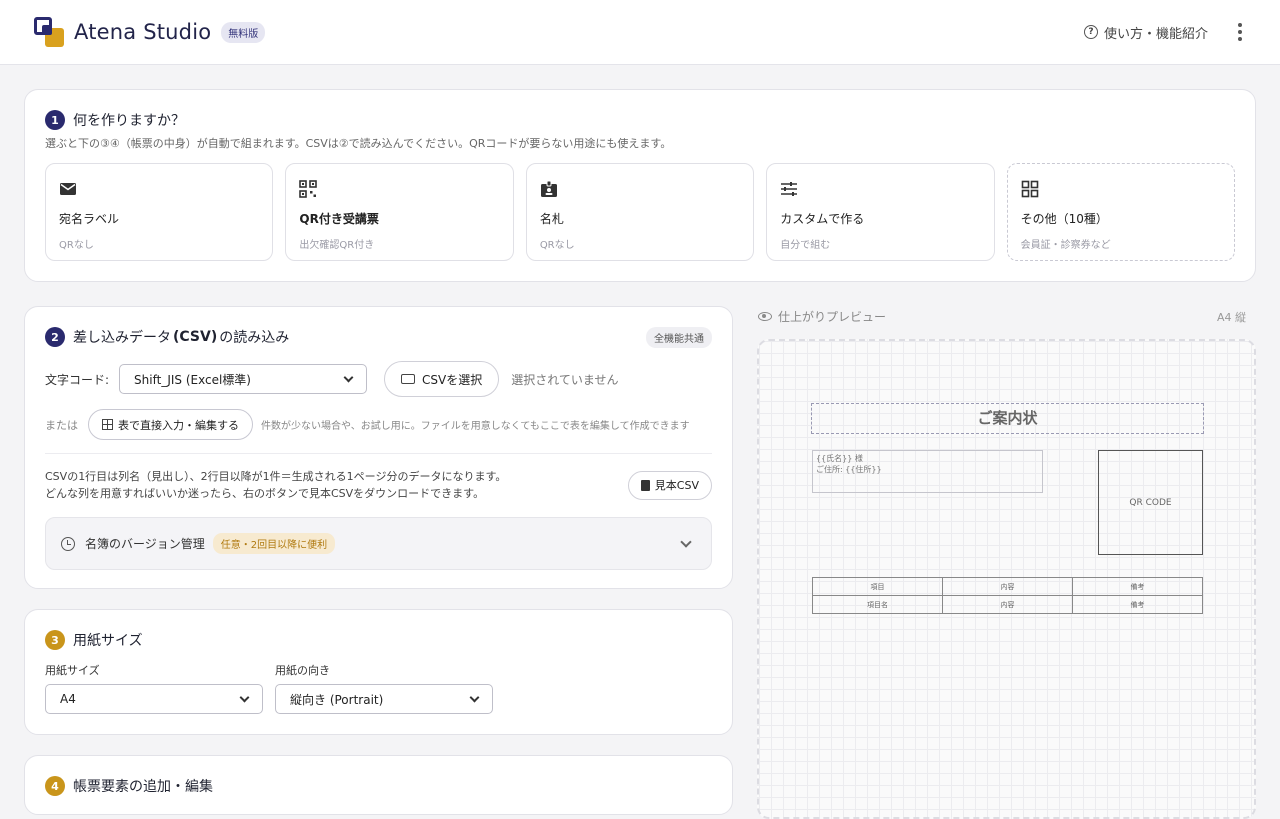 The height and width of the screenshot is (819, 1280). I want to click on step1-number: 1, so click(55, 120).